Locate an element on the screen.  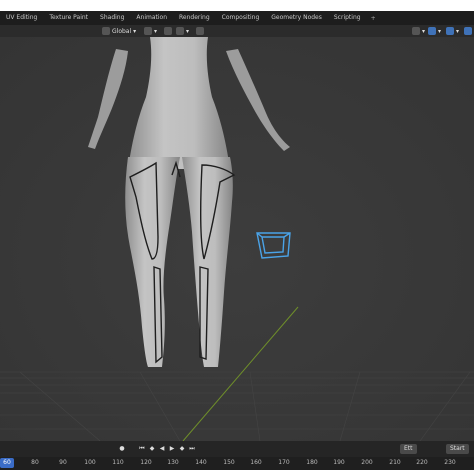
frame-tick: 180 is located at coordinates (312, 462).